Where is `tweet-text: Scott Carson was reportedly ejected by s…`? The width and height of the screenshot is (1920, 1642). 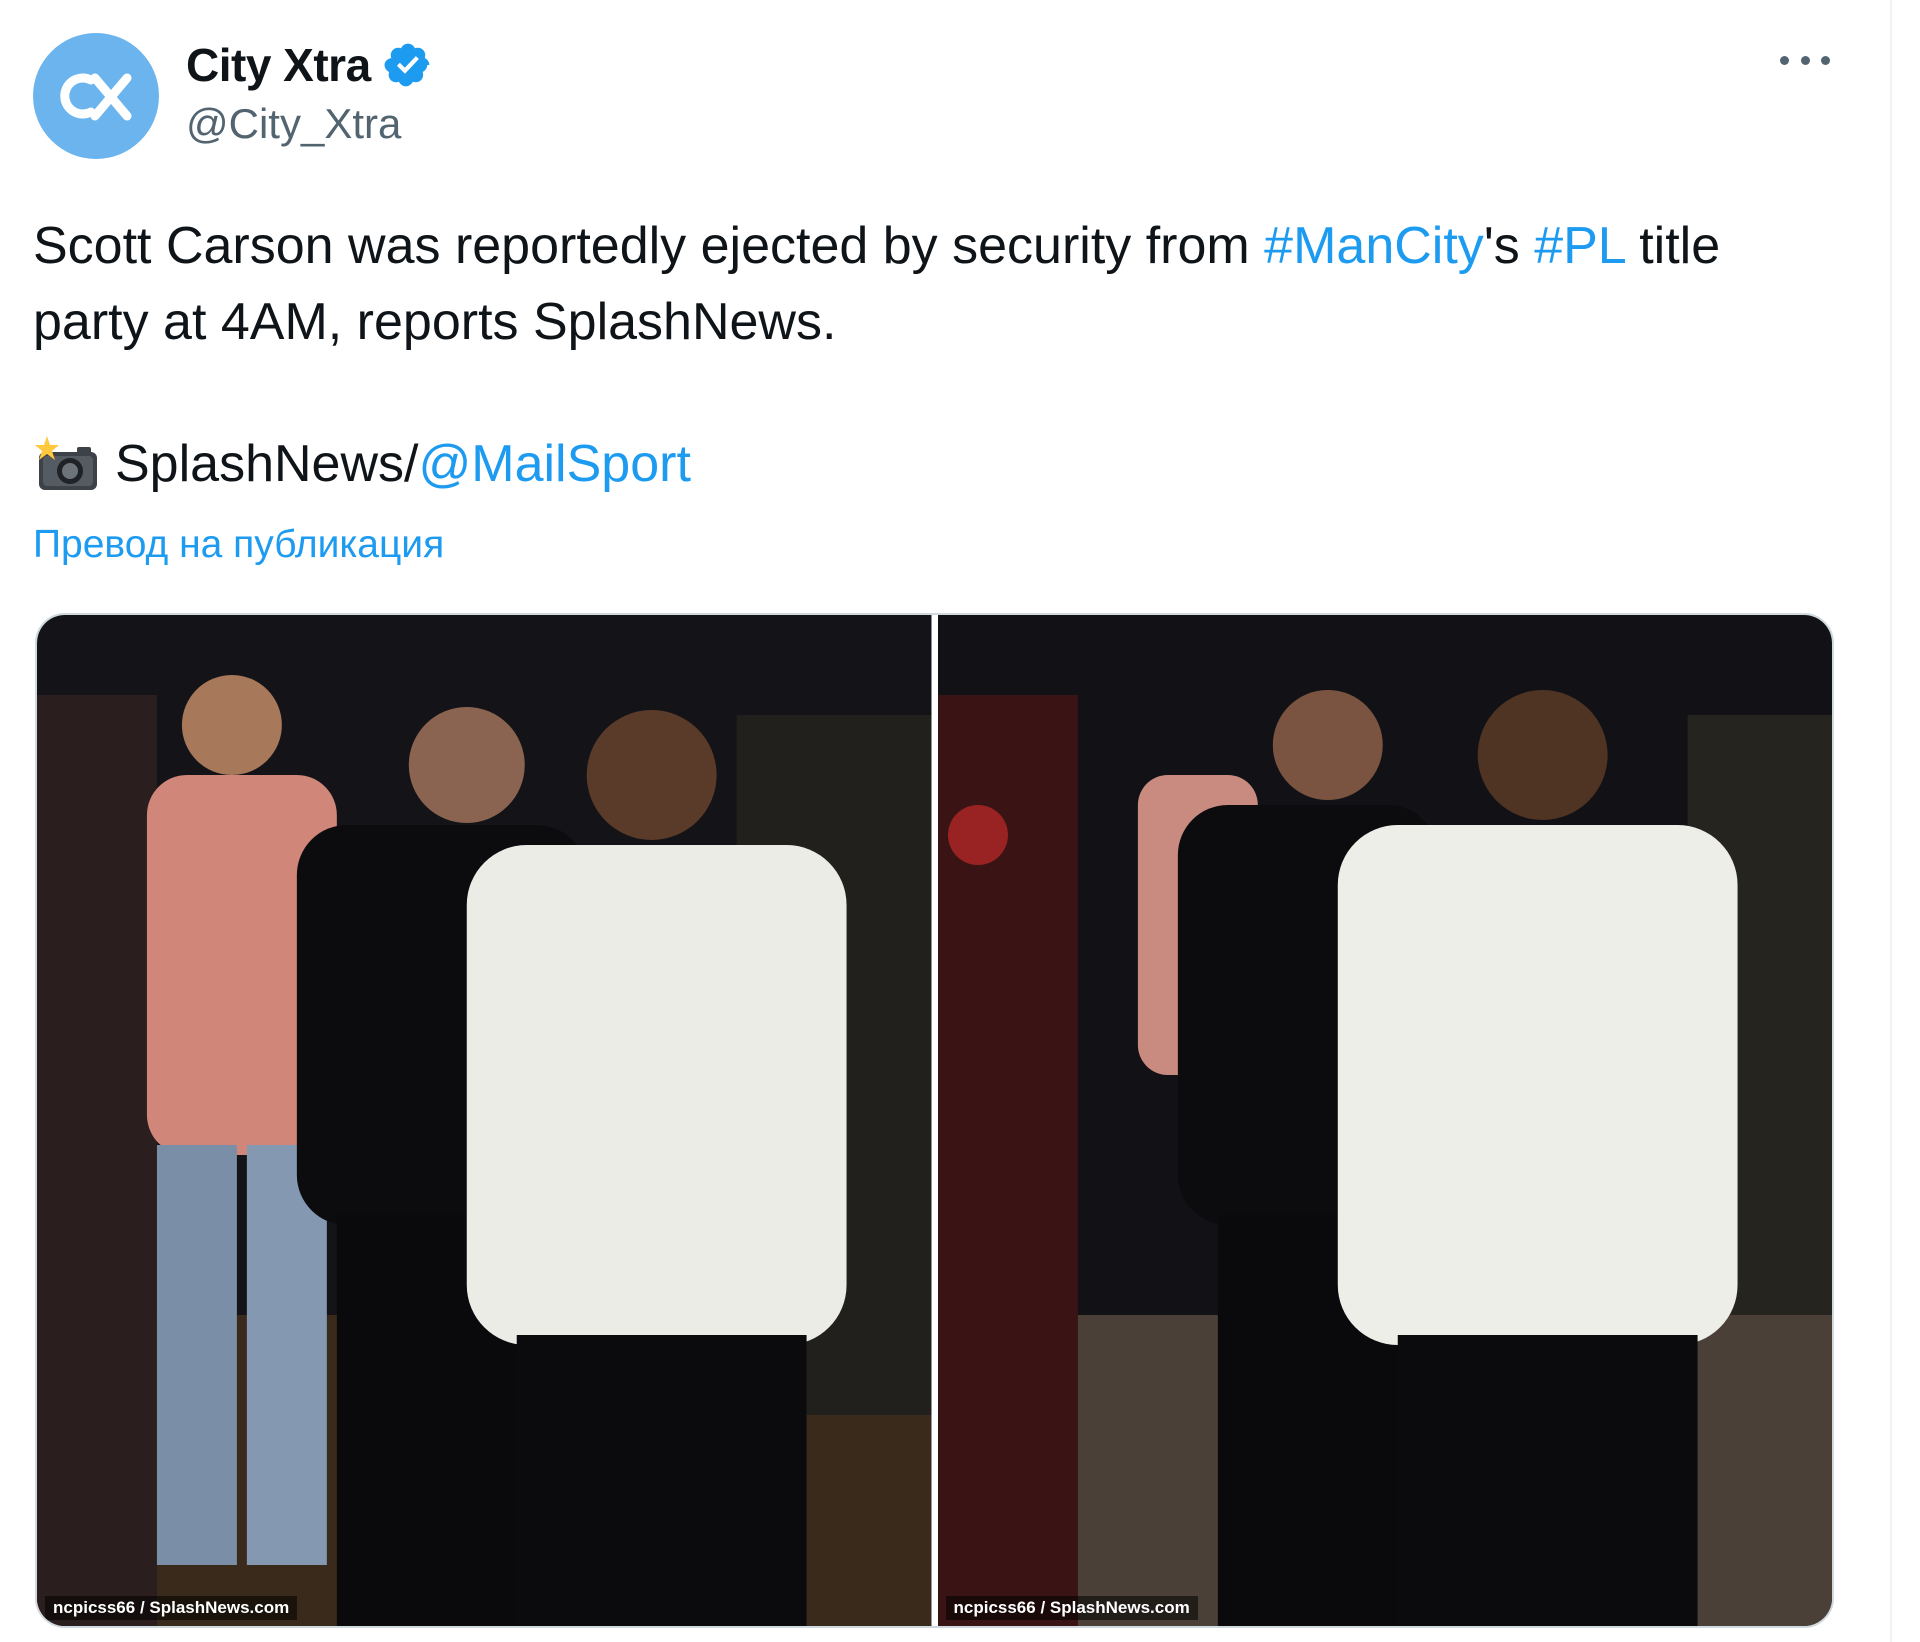
tweet-text: Scott Carson was reportedly ejected by s… is located at coordinates (913, 284).